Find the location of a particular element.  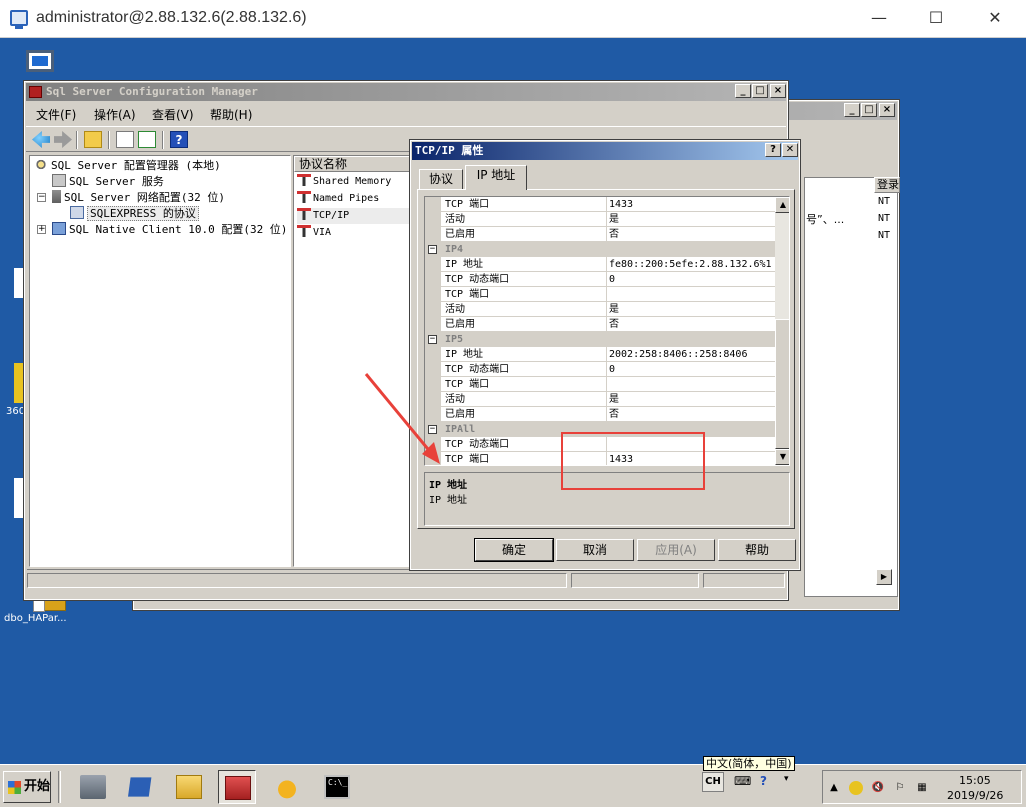

dialog-titlebar: TCP/IP 属性 is located at coordinates (605, 151).